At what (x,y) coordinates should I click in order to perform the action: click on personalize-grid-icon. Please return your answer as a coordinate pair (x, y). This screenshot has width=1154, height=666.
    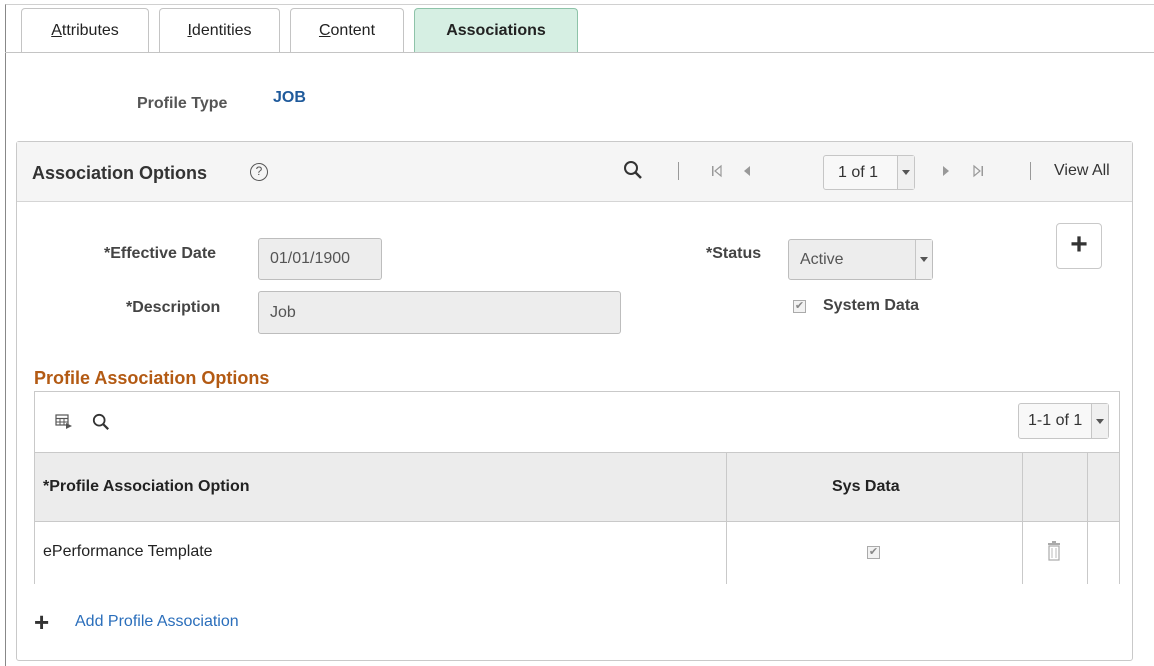
    Looking at the image, I should click on (64, 422).